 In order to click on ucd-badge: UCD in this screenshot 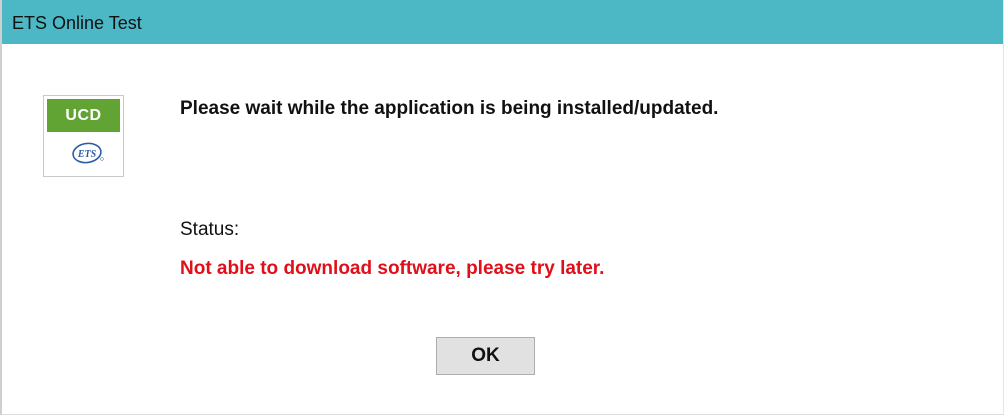, I will do `click(83, 115)`.